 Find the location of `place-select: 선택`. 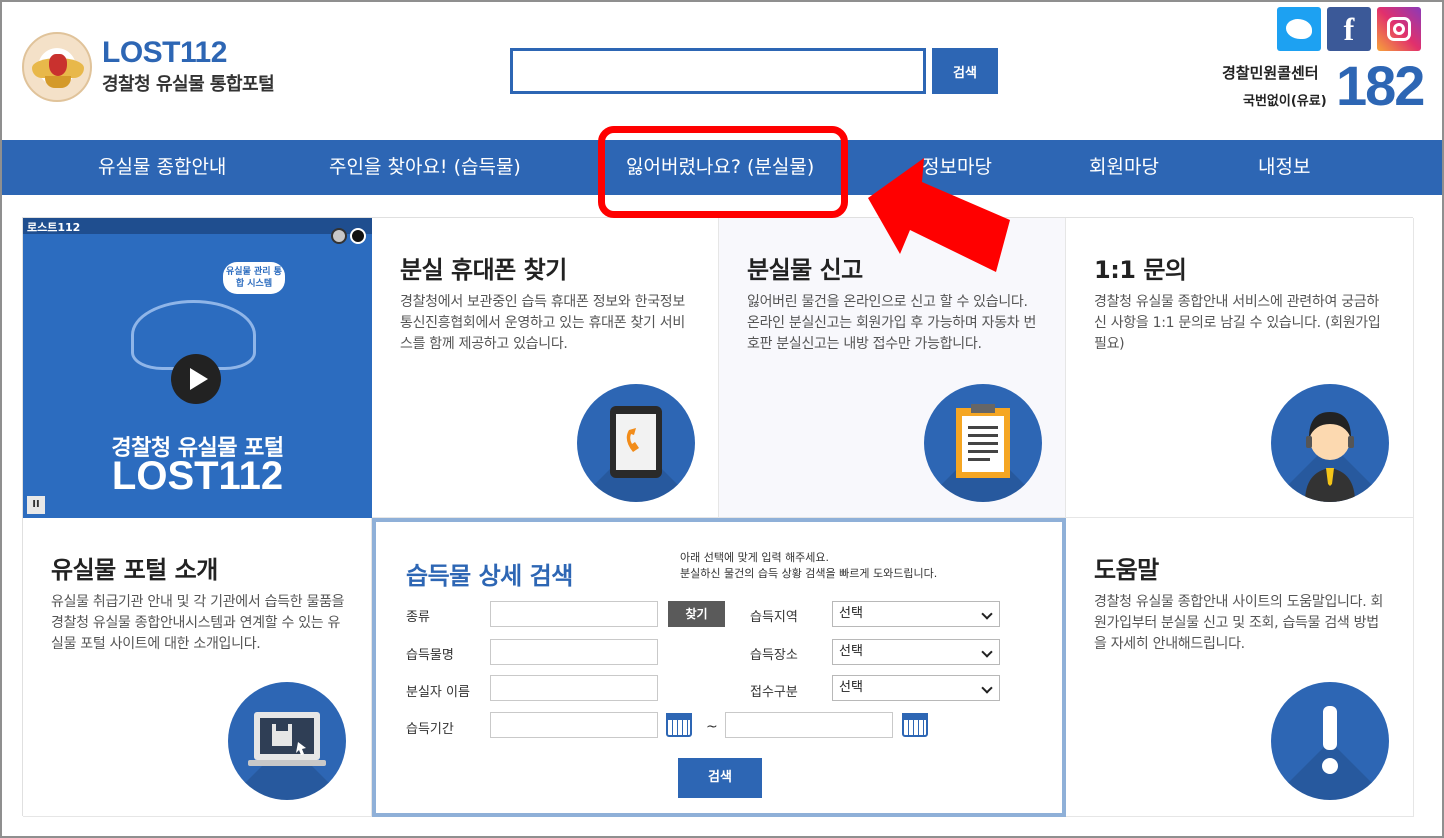

place-select: 선택 is located at coordinates (916, 652).